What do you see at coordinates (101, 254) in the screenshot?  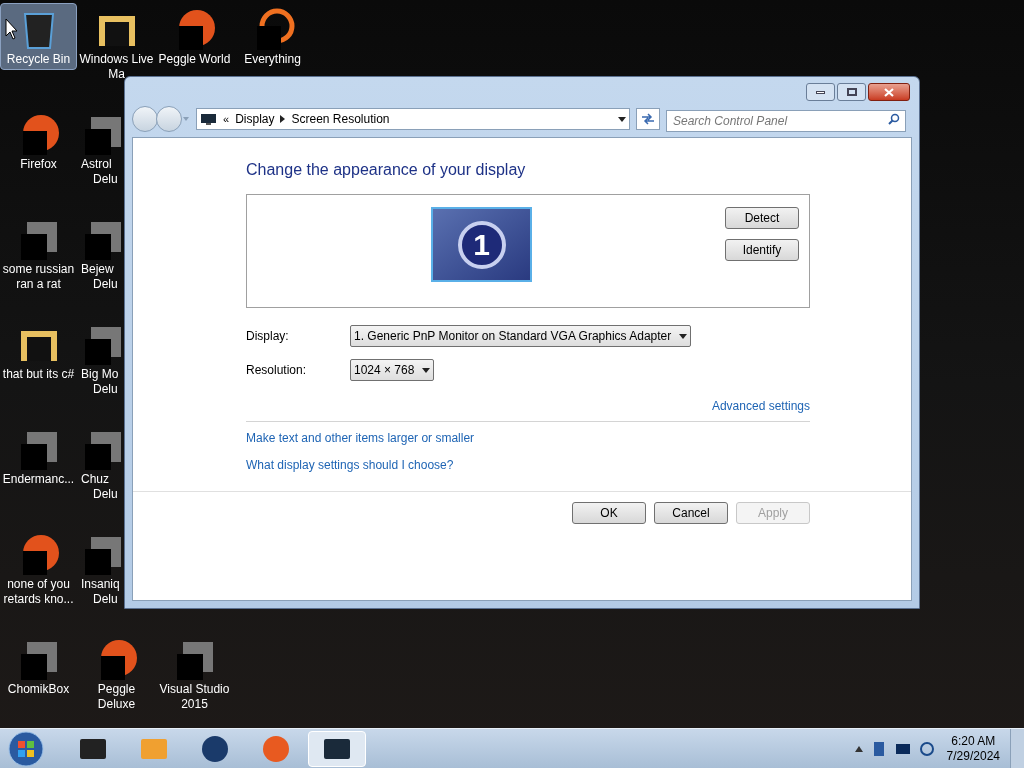 I see `desktop-icon: Bejew Delu` at bounding box center [101, 254].